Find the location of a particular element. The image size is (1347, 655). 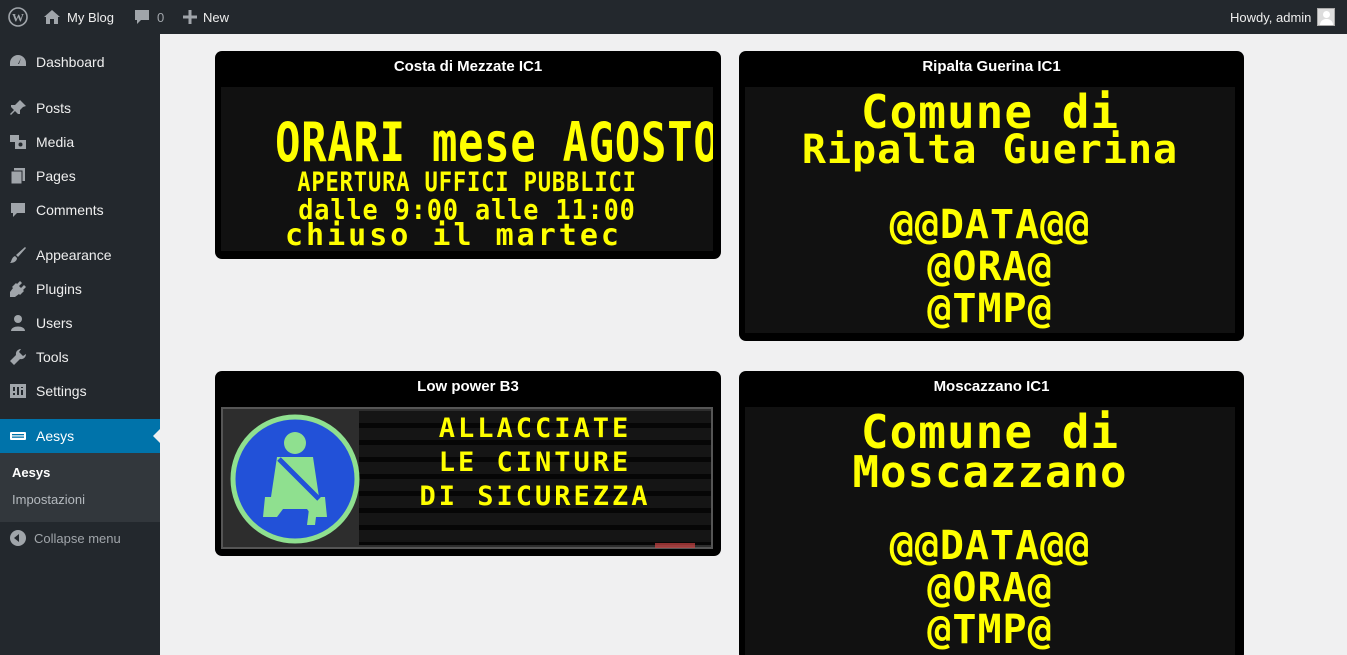

panel-title: Low power B3 is located at coordinates (468, 386).